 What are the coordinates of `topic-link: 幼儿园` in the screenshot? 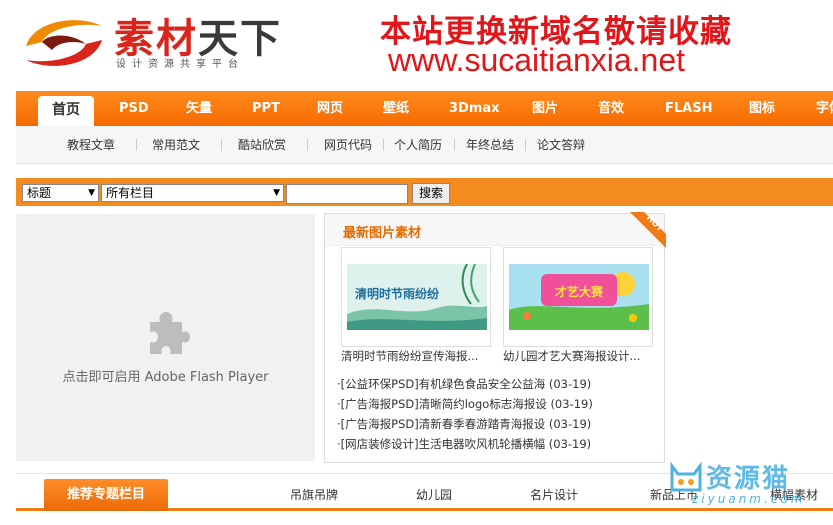 It's located at (434, 494).